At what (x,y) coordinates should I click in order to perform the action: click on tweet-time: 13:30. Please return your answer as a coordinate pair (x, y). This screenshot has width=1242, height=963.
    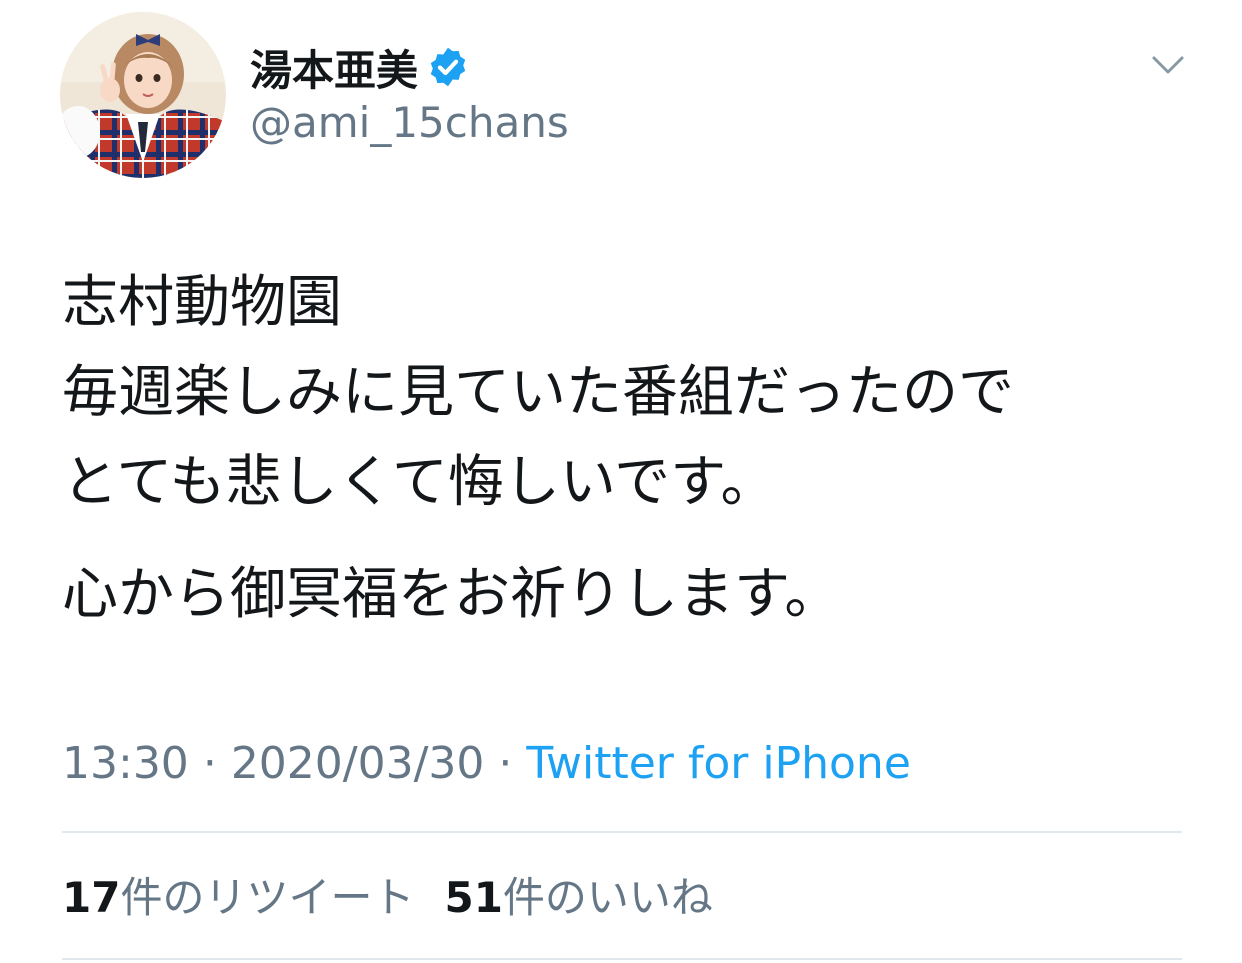
    Looking at the image, I should click on (125, 763).